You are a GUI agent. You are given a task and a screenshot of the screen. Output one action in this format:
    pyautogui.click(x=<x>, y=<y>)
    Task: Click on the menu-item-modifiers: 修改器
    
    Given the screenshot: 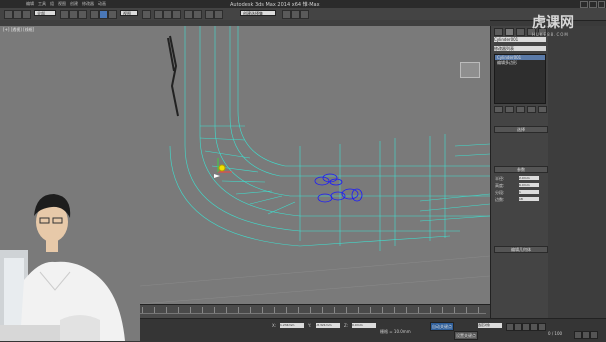 What is the action you would take?
    pyautogui.click(x=88, y=4)
    